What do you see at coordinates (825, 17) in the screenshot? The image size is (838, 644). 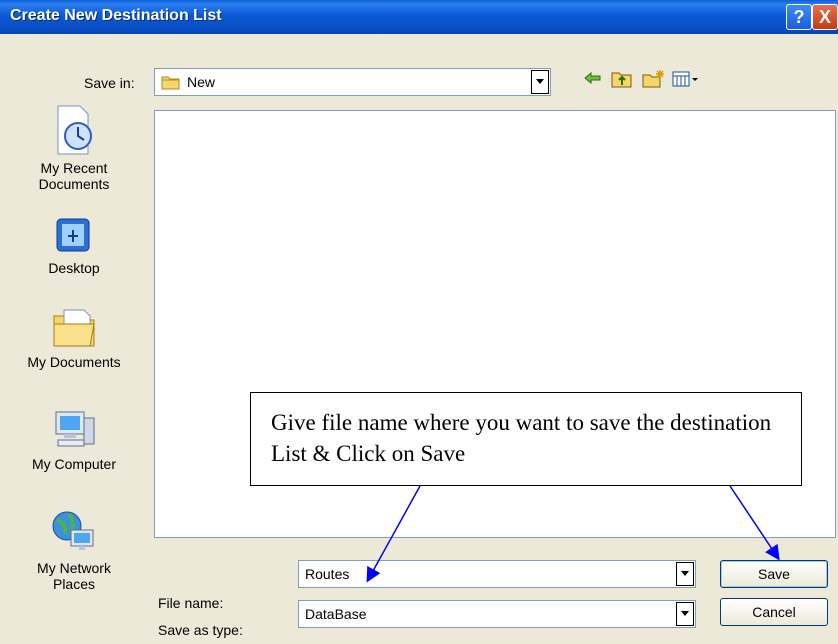 I see `close-button: X` at bounding box center [825, 17].